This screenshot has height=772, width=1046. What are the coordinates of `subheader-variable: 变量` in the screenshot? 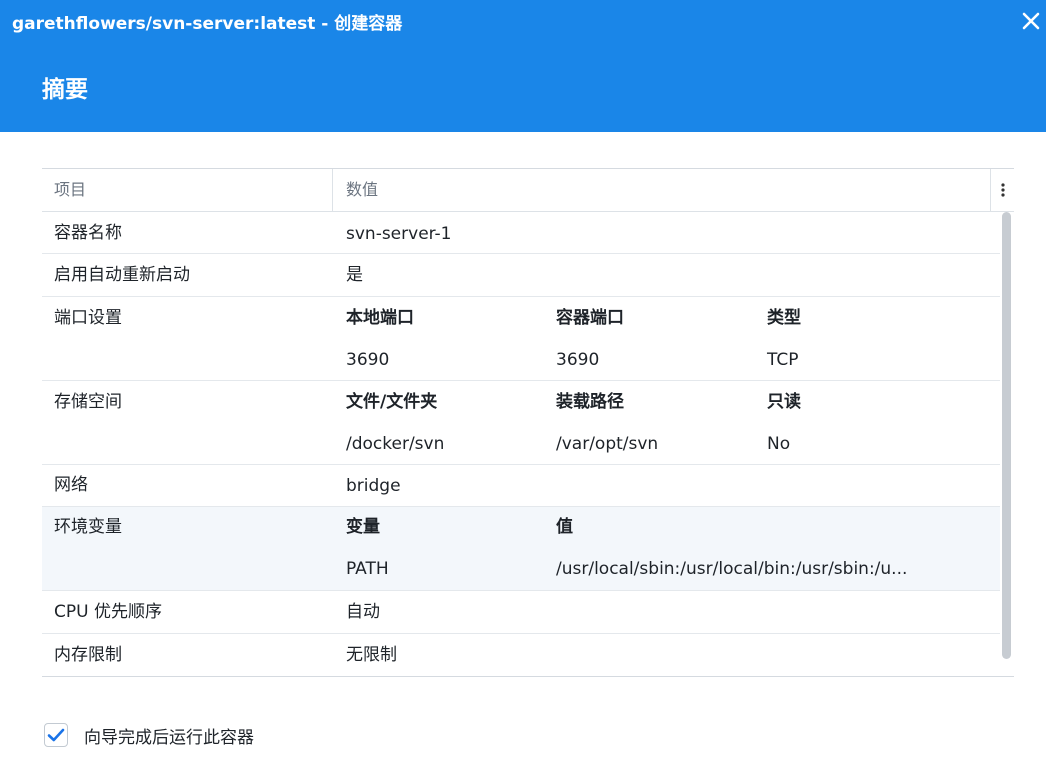 It's located at (363, 527).